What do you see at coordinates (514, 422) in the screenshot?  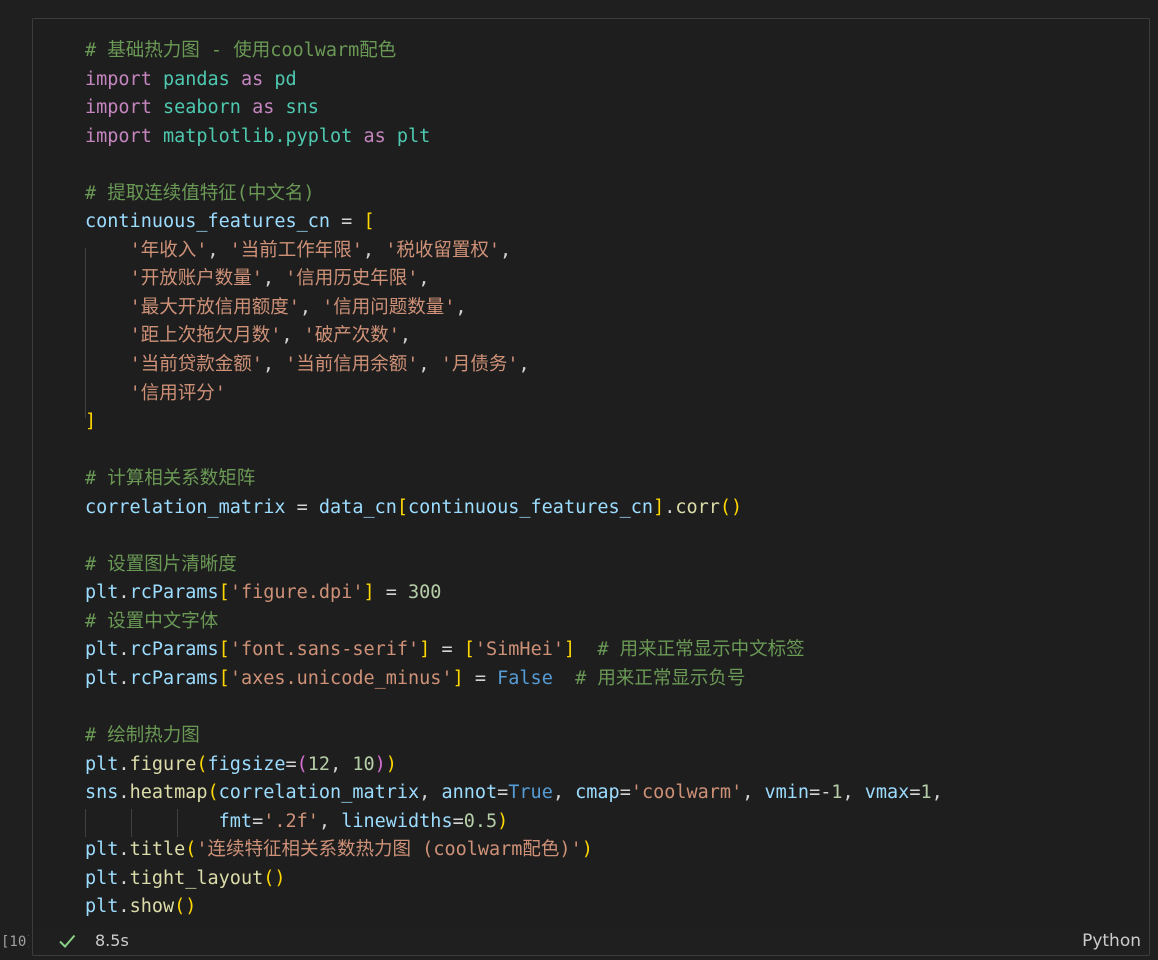 I see `code-line: ]` at bounding box center [514, 422].